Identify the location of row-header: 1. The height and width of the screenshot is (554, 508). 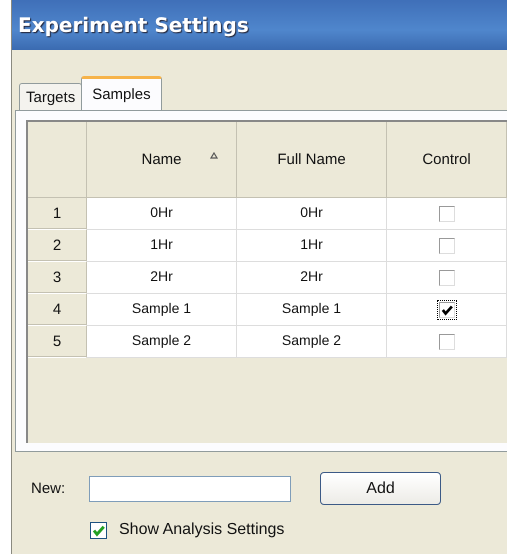
(57, 214).